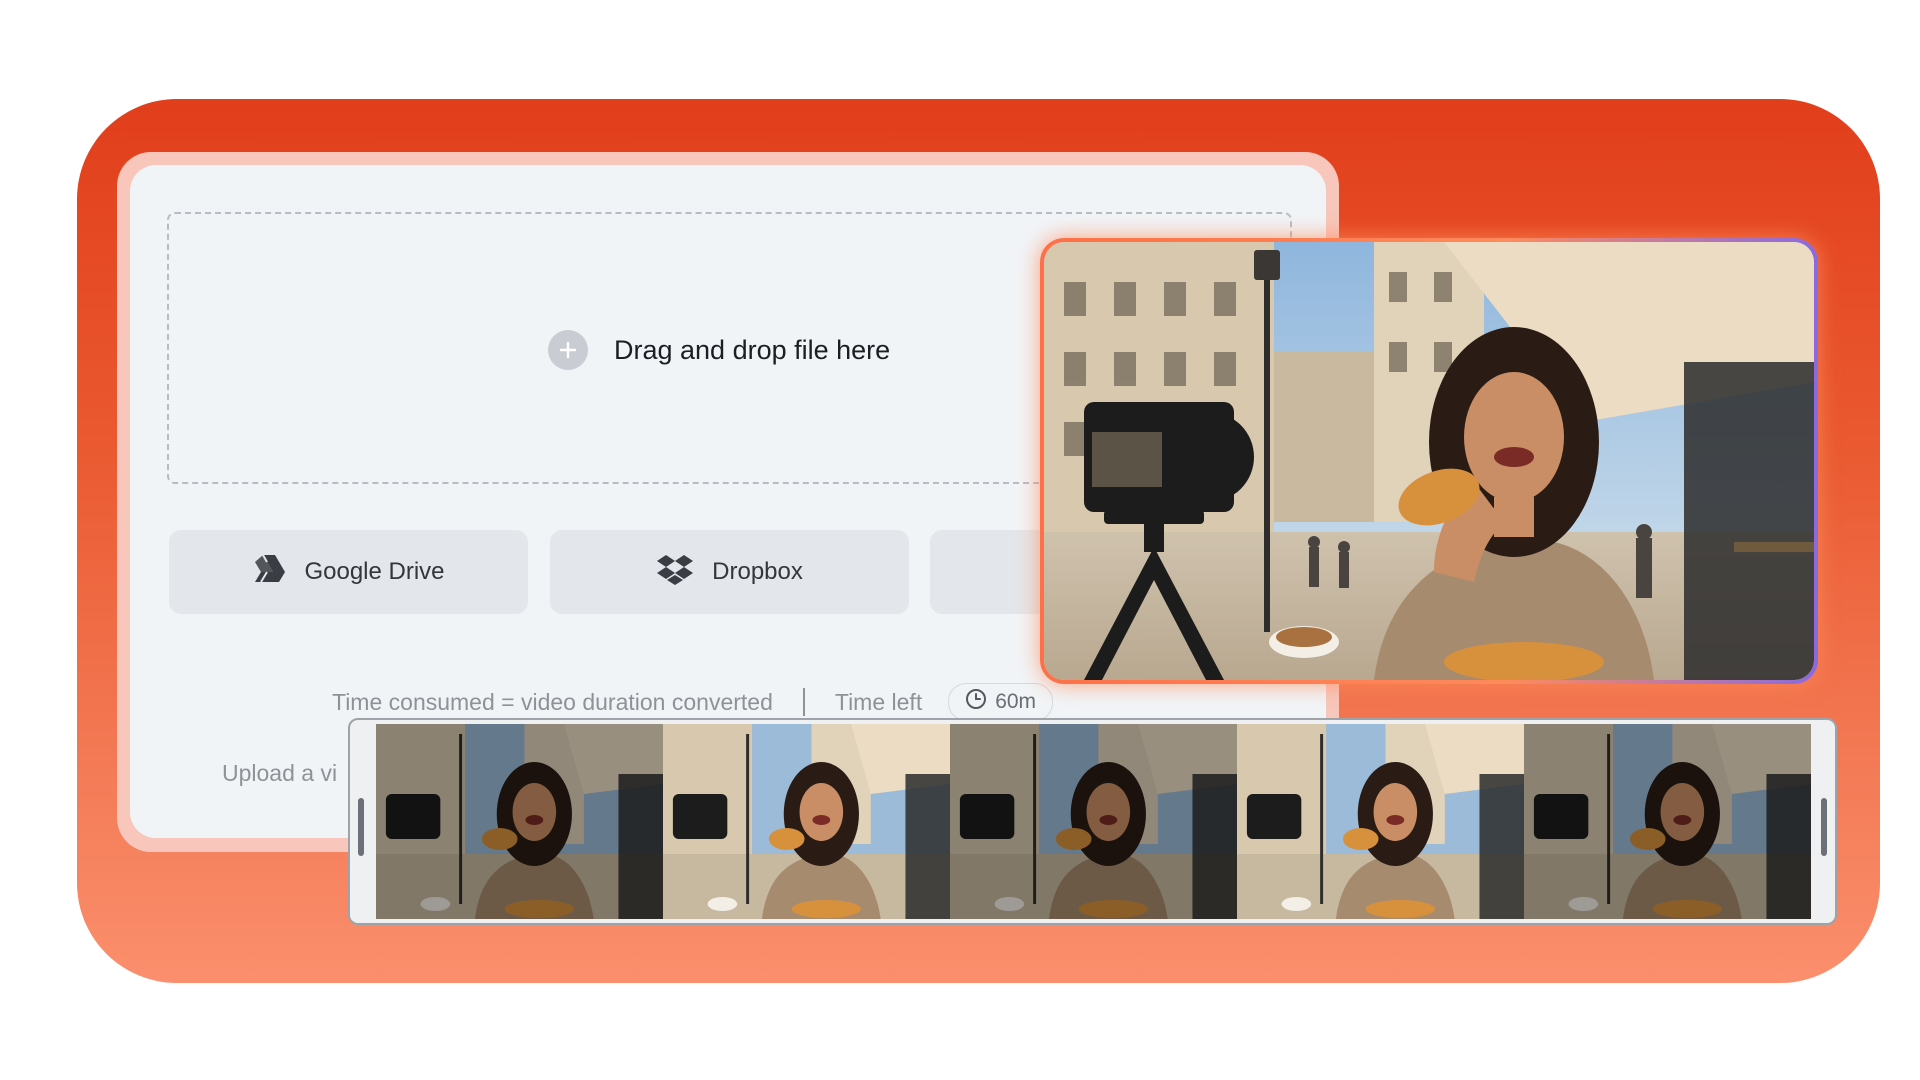 This screenshot has height=1080, width=1920. Describe the element at coordinates (552, 701) in the screenshot. I see `time-consumed-text: Time consumed = video duration converted` at that location.